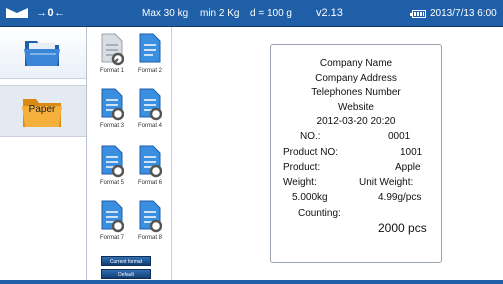 The image size is (503, 284). What do you see at coordinates (356, 92) in the screenshot?
I see `telephone: Telephones Number` at bounding box center [356, 92].